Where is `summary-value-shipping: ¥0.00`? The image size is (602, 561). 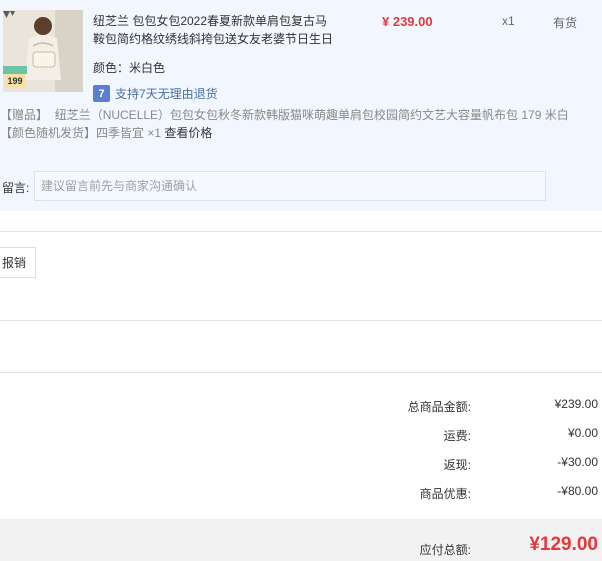 summary-value-shipping: ¥0.00 is located at coordinates (582, 433).